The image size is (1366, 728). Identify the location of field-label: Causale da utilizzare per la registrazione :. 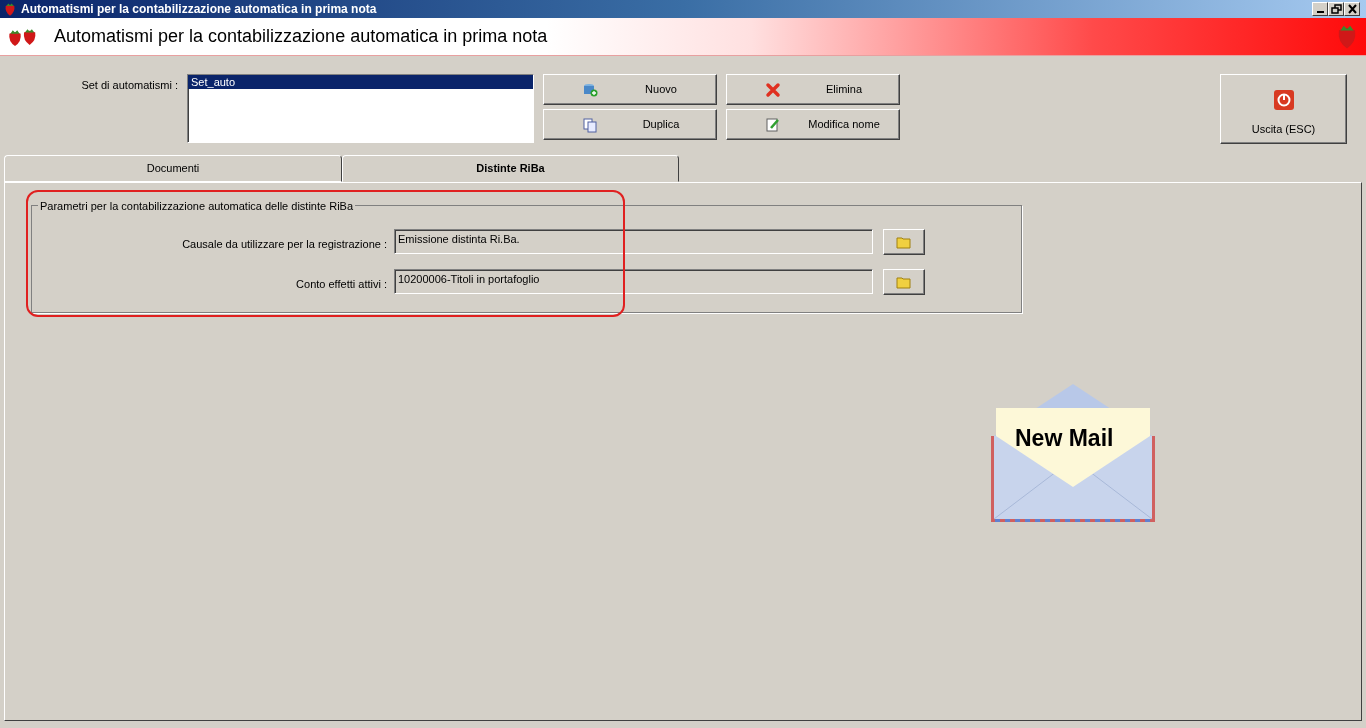
(284, 244).